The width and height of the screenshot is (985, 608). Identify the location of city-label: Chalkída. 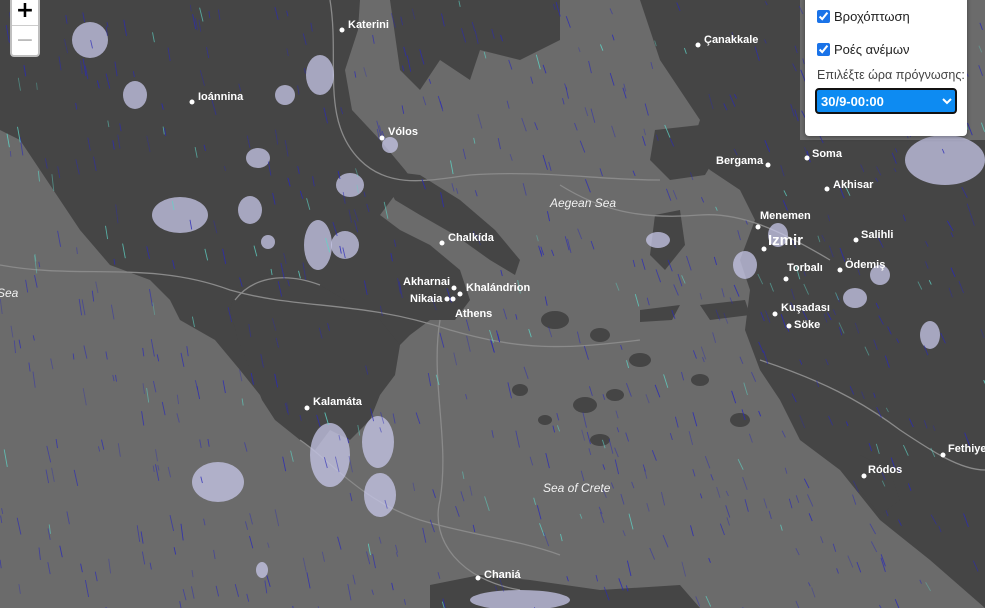
(471, 238).